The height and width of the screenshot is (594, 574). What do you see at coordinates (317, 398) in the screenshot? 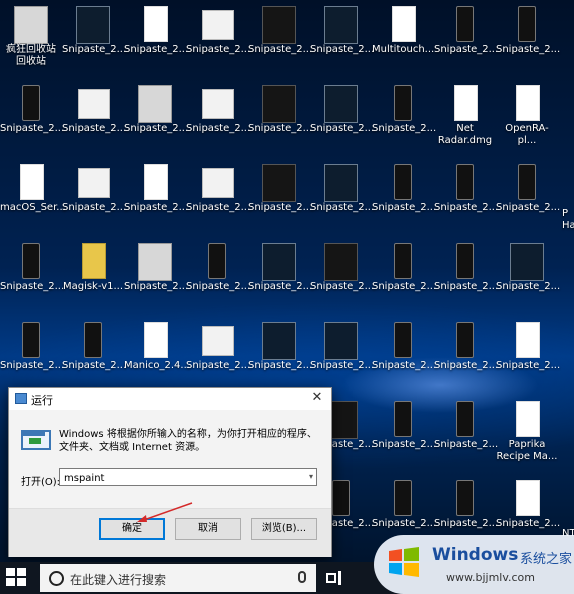
I see `close-icon: ✕` at bounding box center [317, 398].